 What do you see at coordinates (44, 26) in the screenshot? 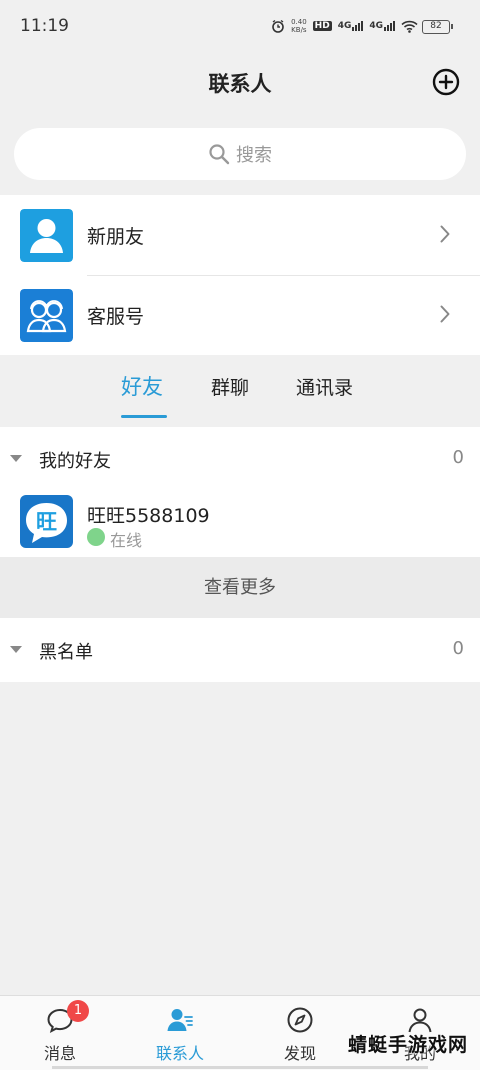
I see `status-time: 11:19` at bounding box center [44, 26].